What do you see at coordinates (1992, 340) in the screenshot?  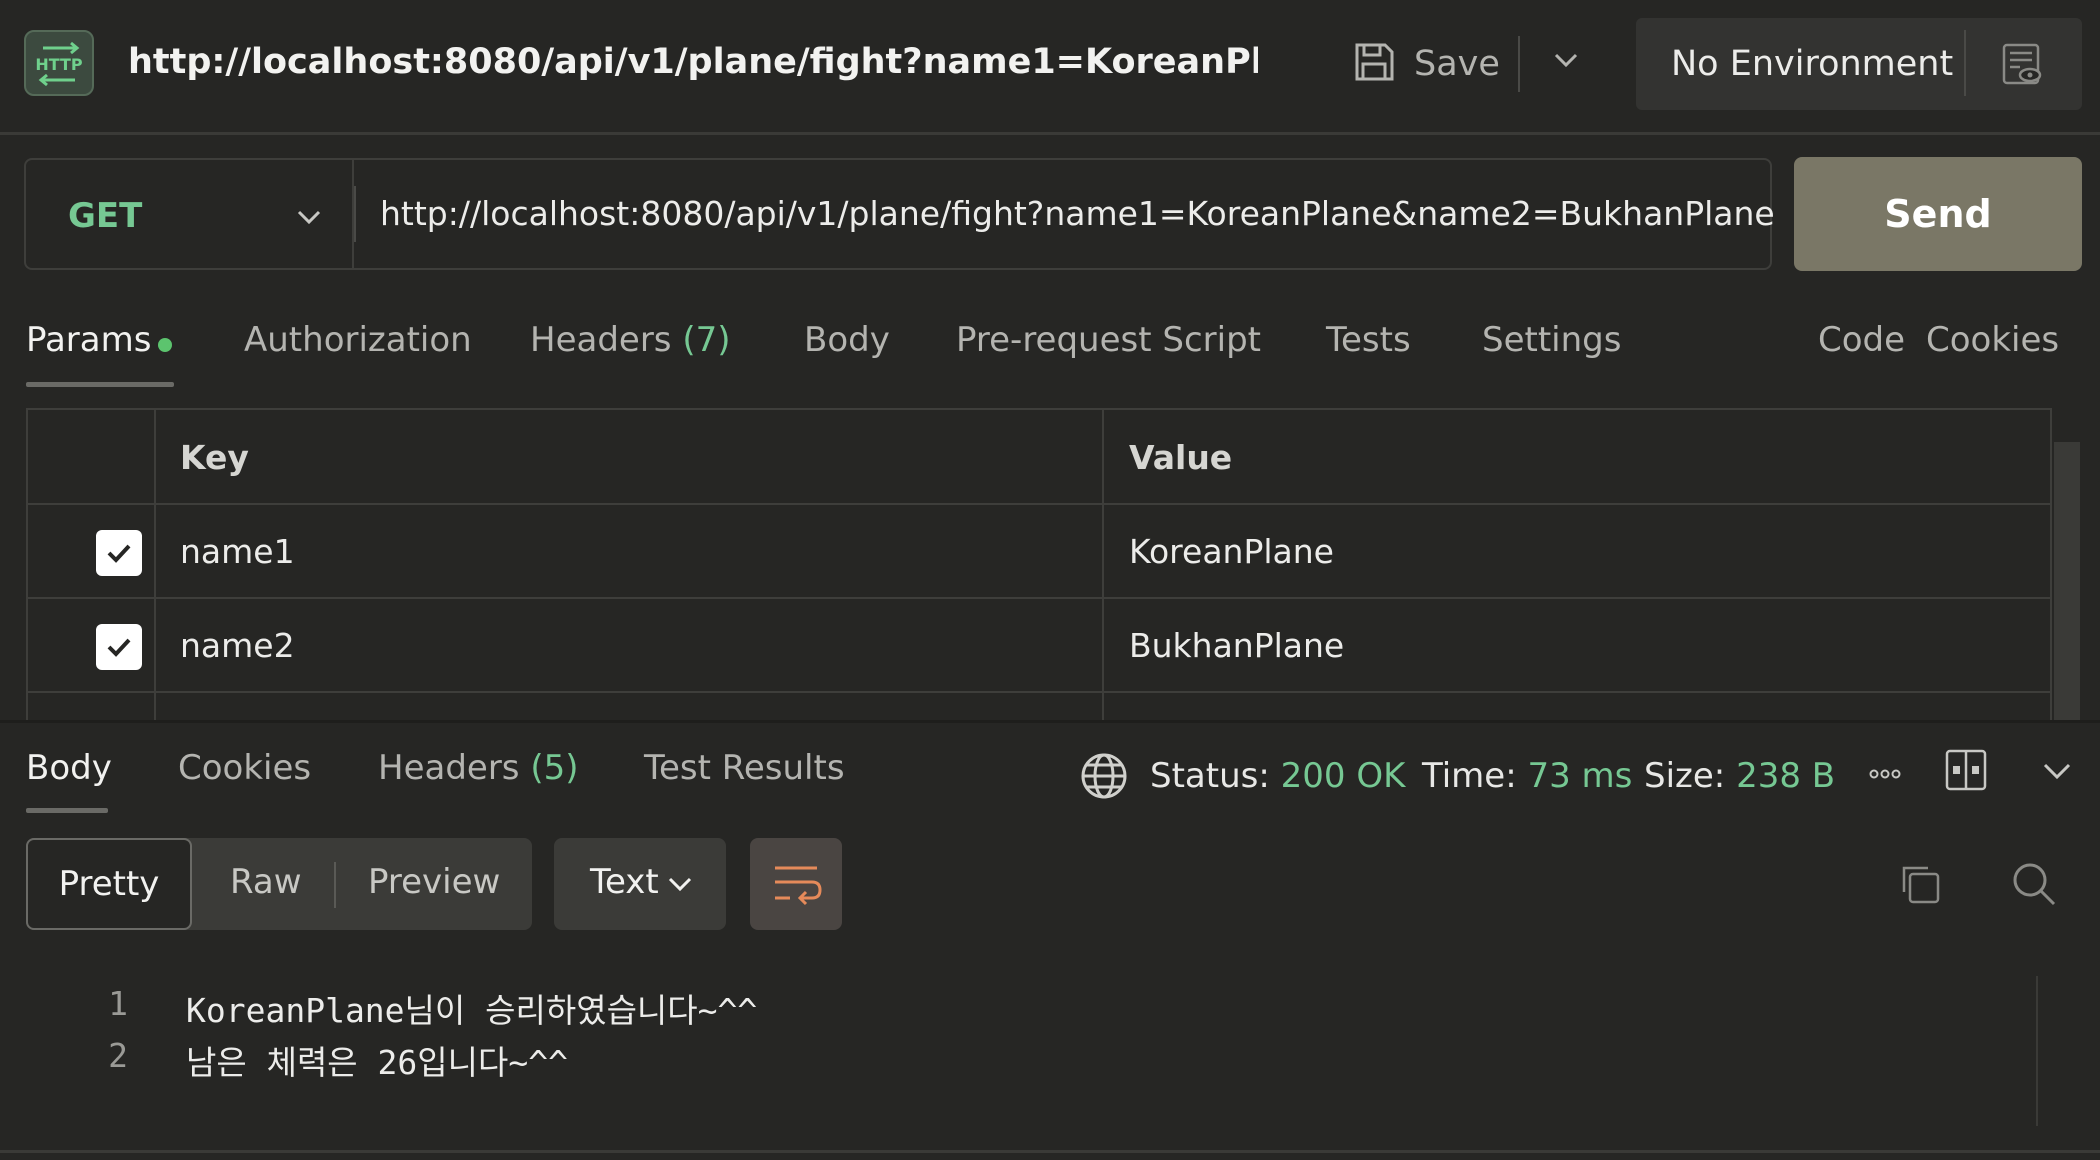 I see `cookies-link: Cookies` at bounding box center [1992, 340].